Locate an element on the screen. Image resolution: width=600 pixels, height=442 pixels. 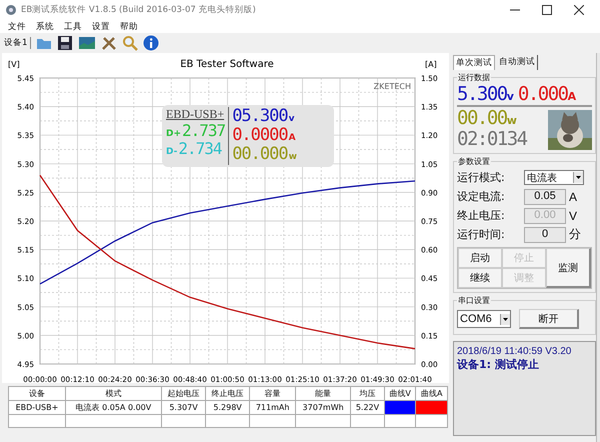
input-field: 0 is located at coordinates (545, 234).